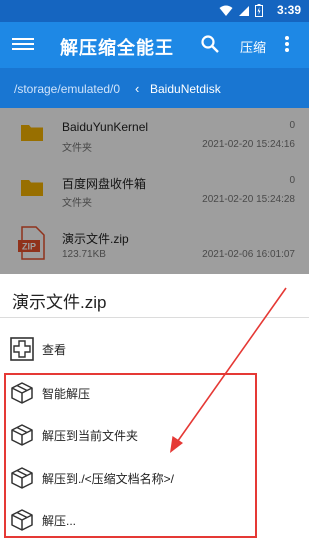 The width and height of the screenshot is (320, 550). What do you see at coordinates (117, 48) in the screenshot?
I see `app-title: 解压缩全能王` at bounding box center [117, 48].